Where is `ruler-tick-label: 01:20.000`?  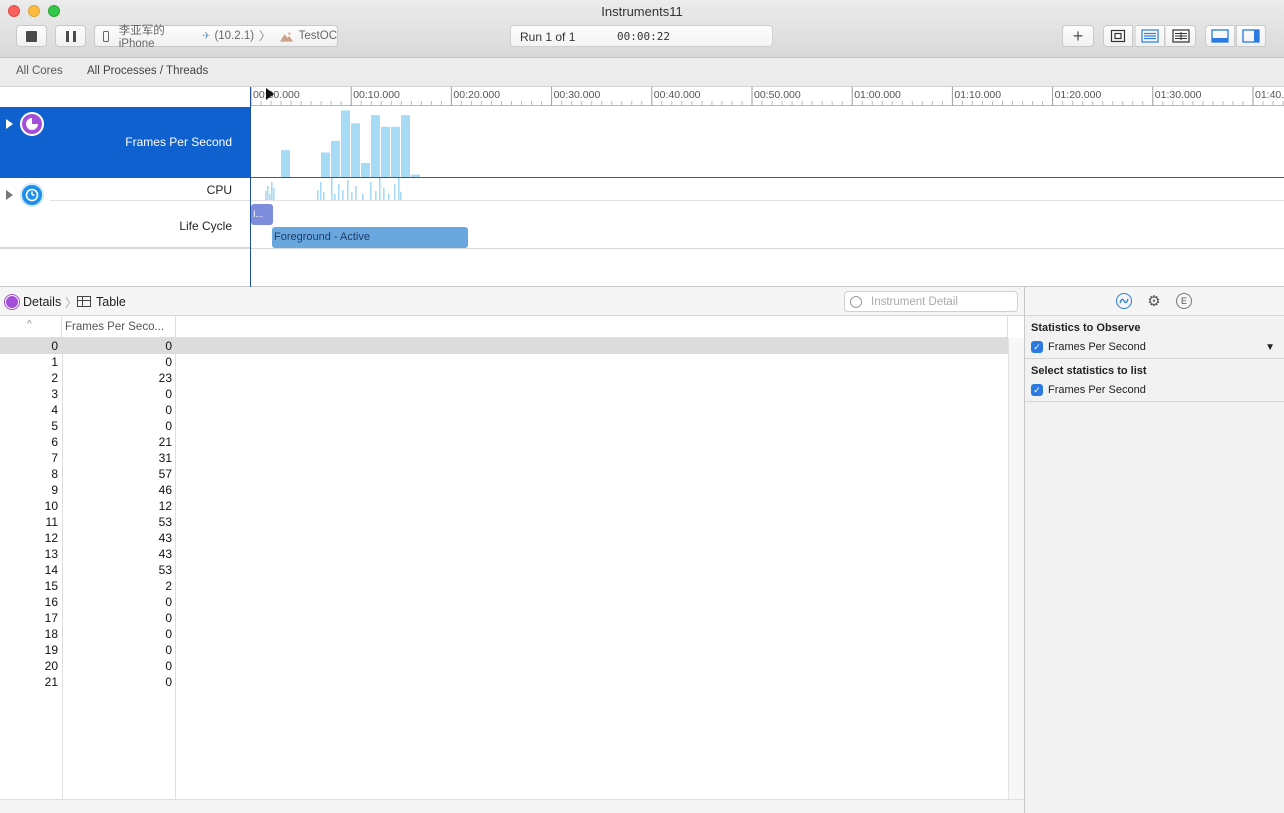
ruler-tick-label: 01:20.000 is located at coordinates (1078, 95).